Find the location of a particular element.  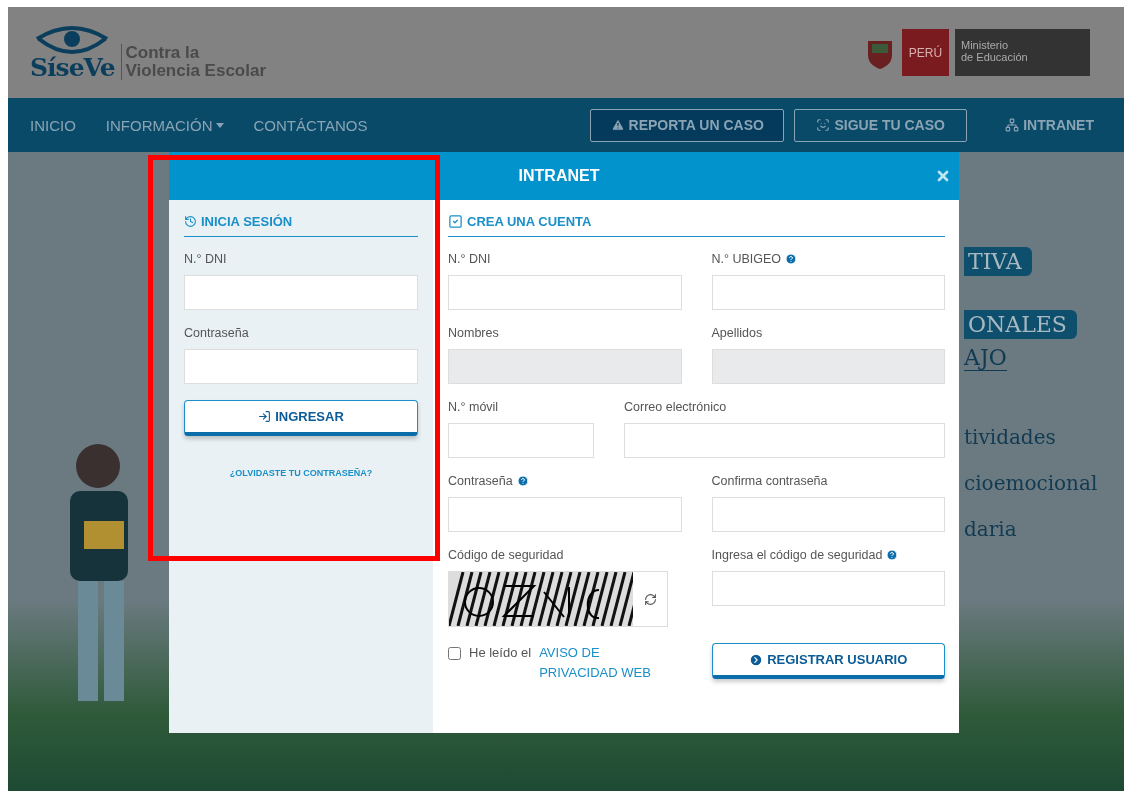

section-heading: CREA UNA CUENTA is located at coordinates (529, 221).